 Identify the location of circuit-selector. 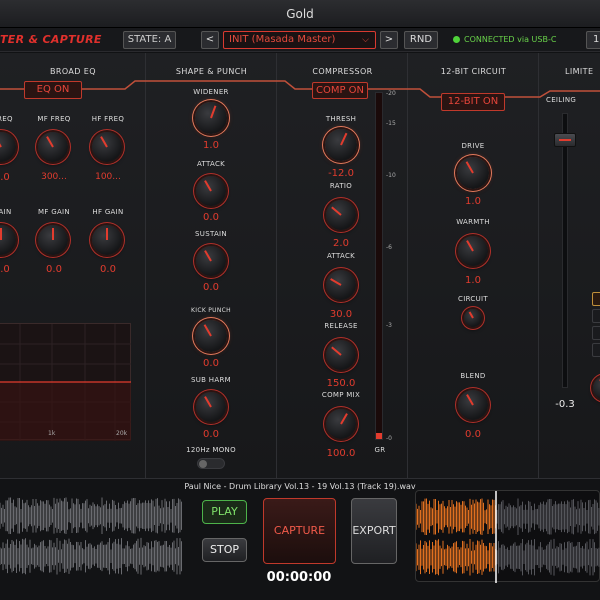
(473, 318).